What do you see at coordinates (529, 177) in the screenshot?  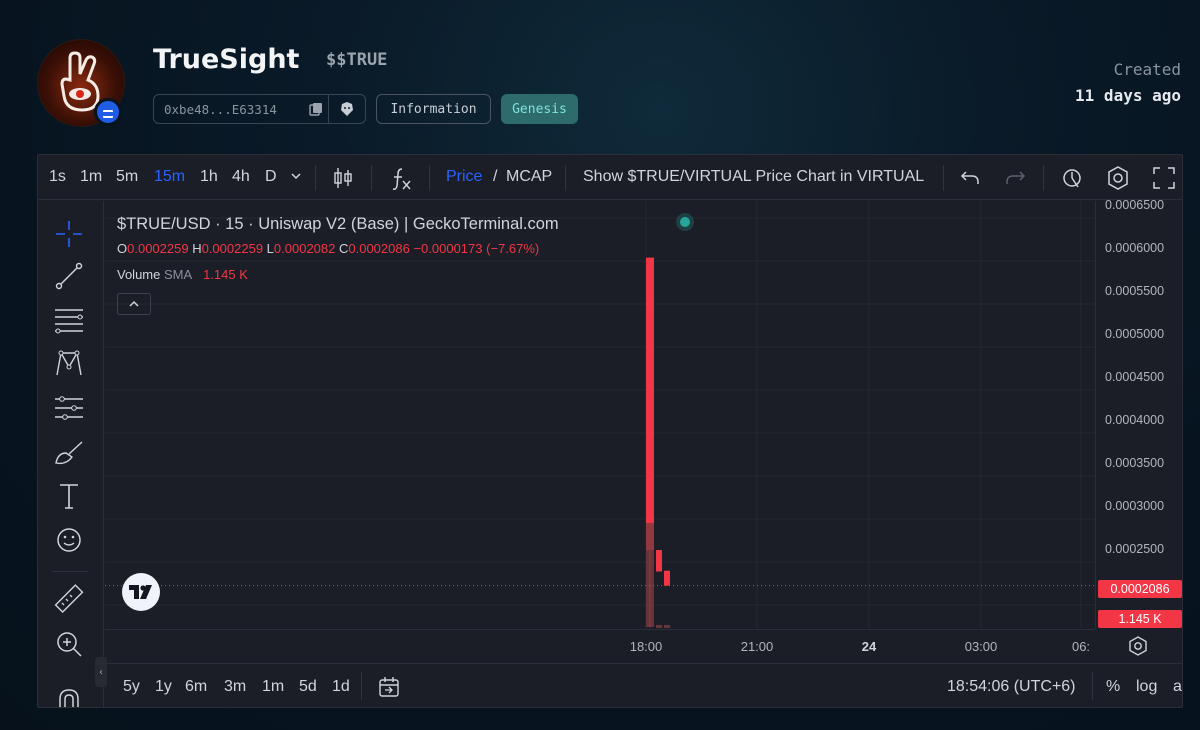 I see `mcap-toggle: MCAP` at bounding box center [529, 177].